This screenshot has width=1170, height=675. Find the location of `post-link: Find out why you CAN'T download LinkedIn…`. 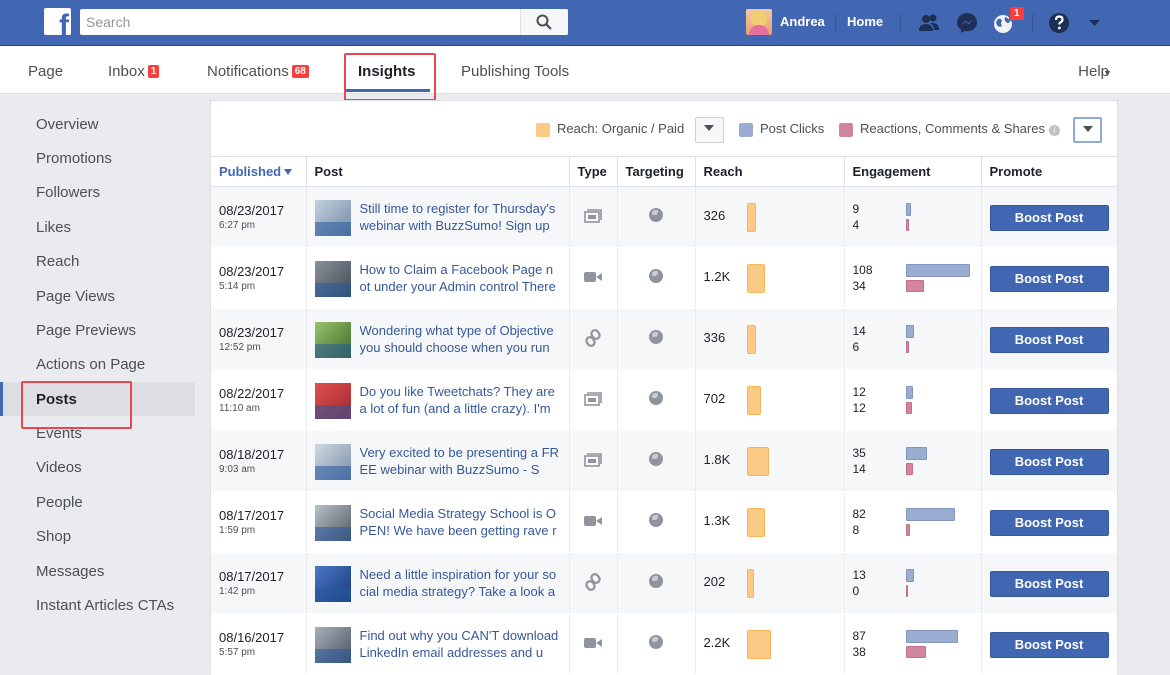

post-link: Find out why you CAN'T download LinkedIn… is located at coordinates (460, 645).